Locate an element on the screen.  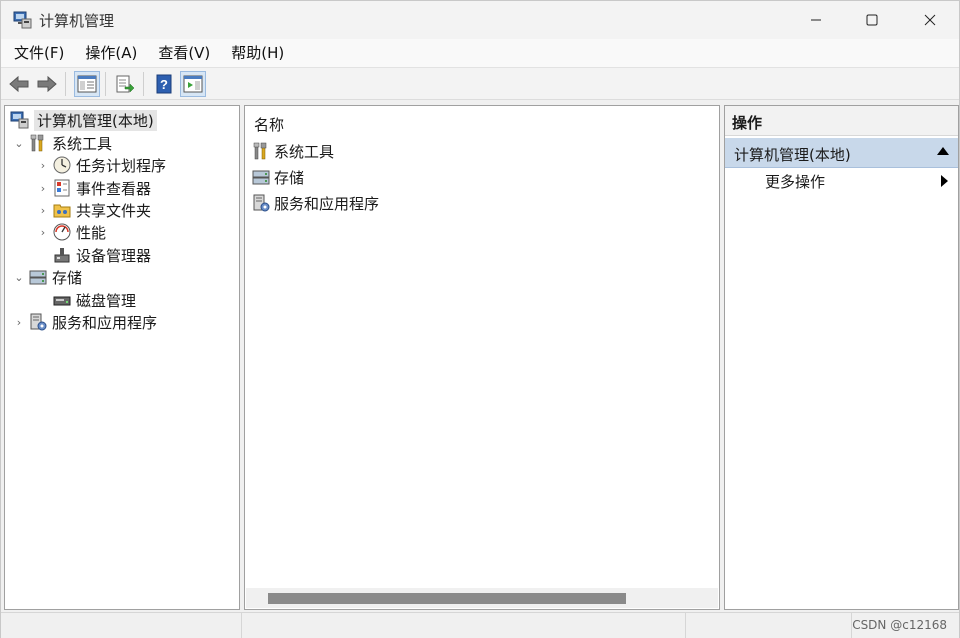
horizontal-scrollbar is located at coordinates (482, 598).